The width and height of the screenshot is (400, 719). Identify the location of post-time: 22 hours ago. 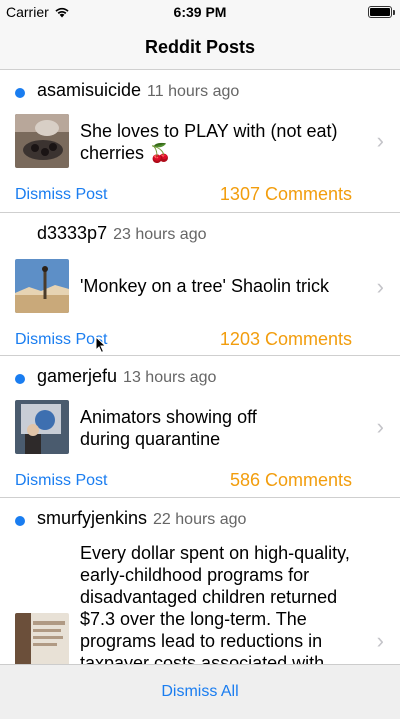
(200, 519).